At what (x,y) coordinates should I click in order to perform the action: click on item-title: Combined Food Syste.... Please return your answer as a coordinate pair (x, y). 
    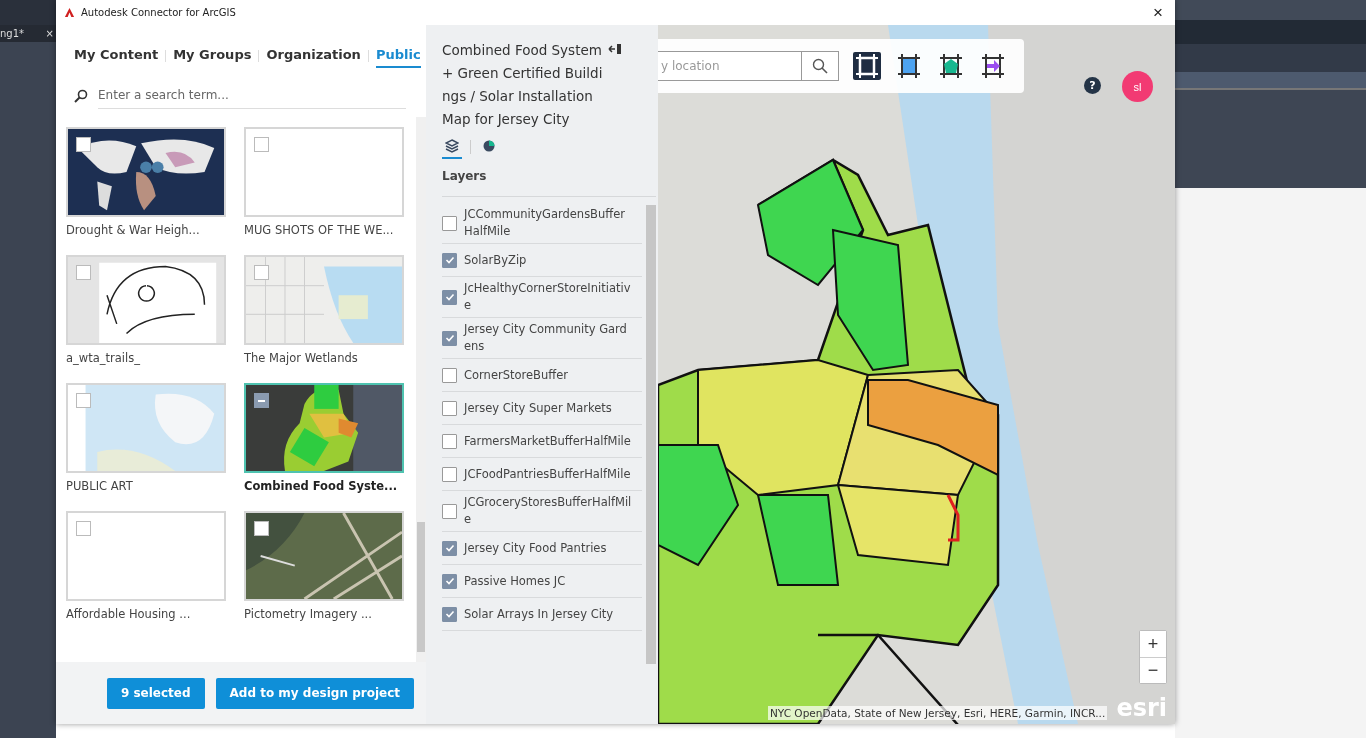
    Looking at the image, I should click on (321, 486).